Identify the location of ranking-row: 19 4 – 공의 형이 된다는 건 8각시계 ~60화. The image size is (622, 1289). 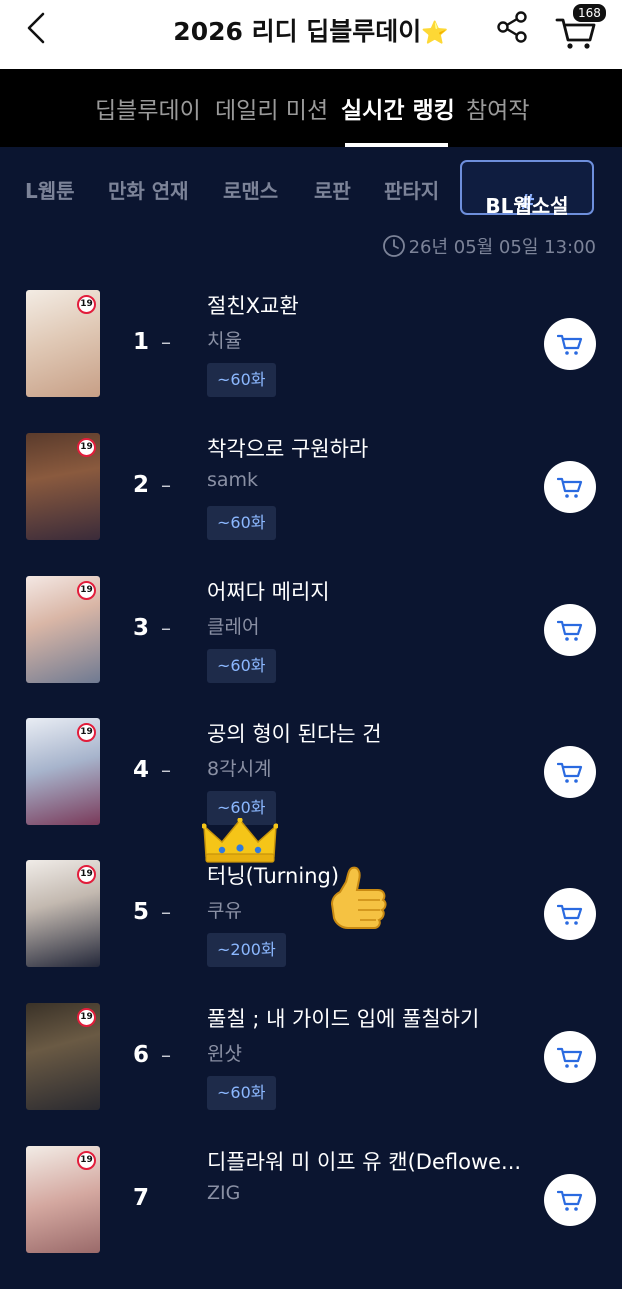
(311, 789).